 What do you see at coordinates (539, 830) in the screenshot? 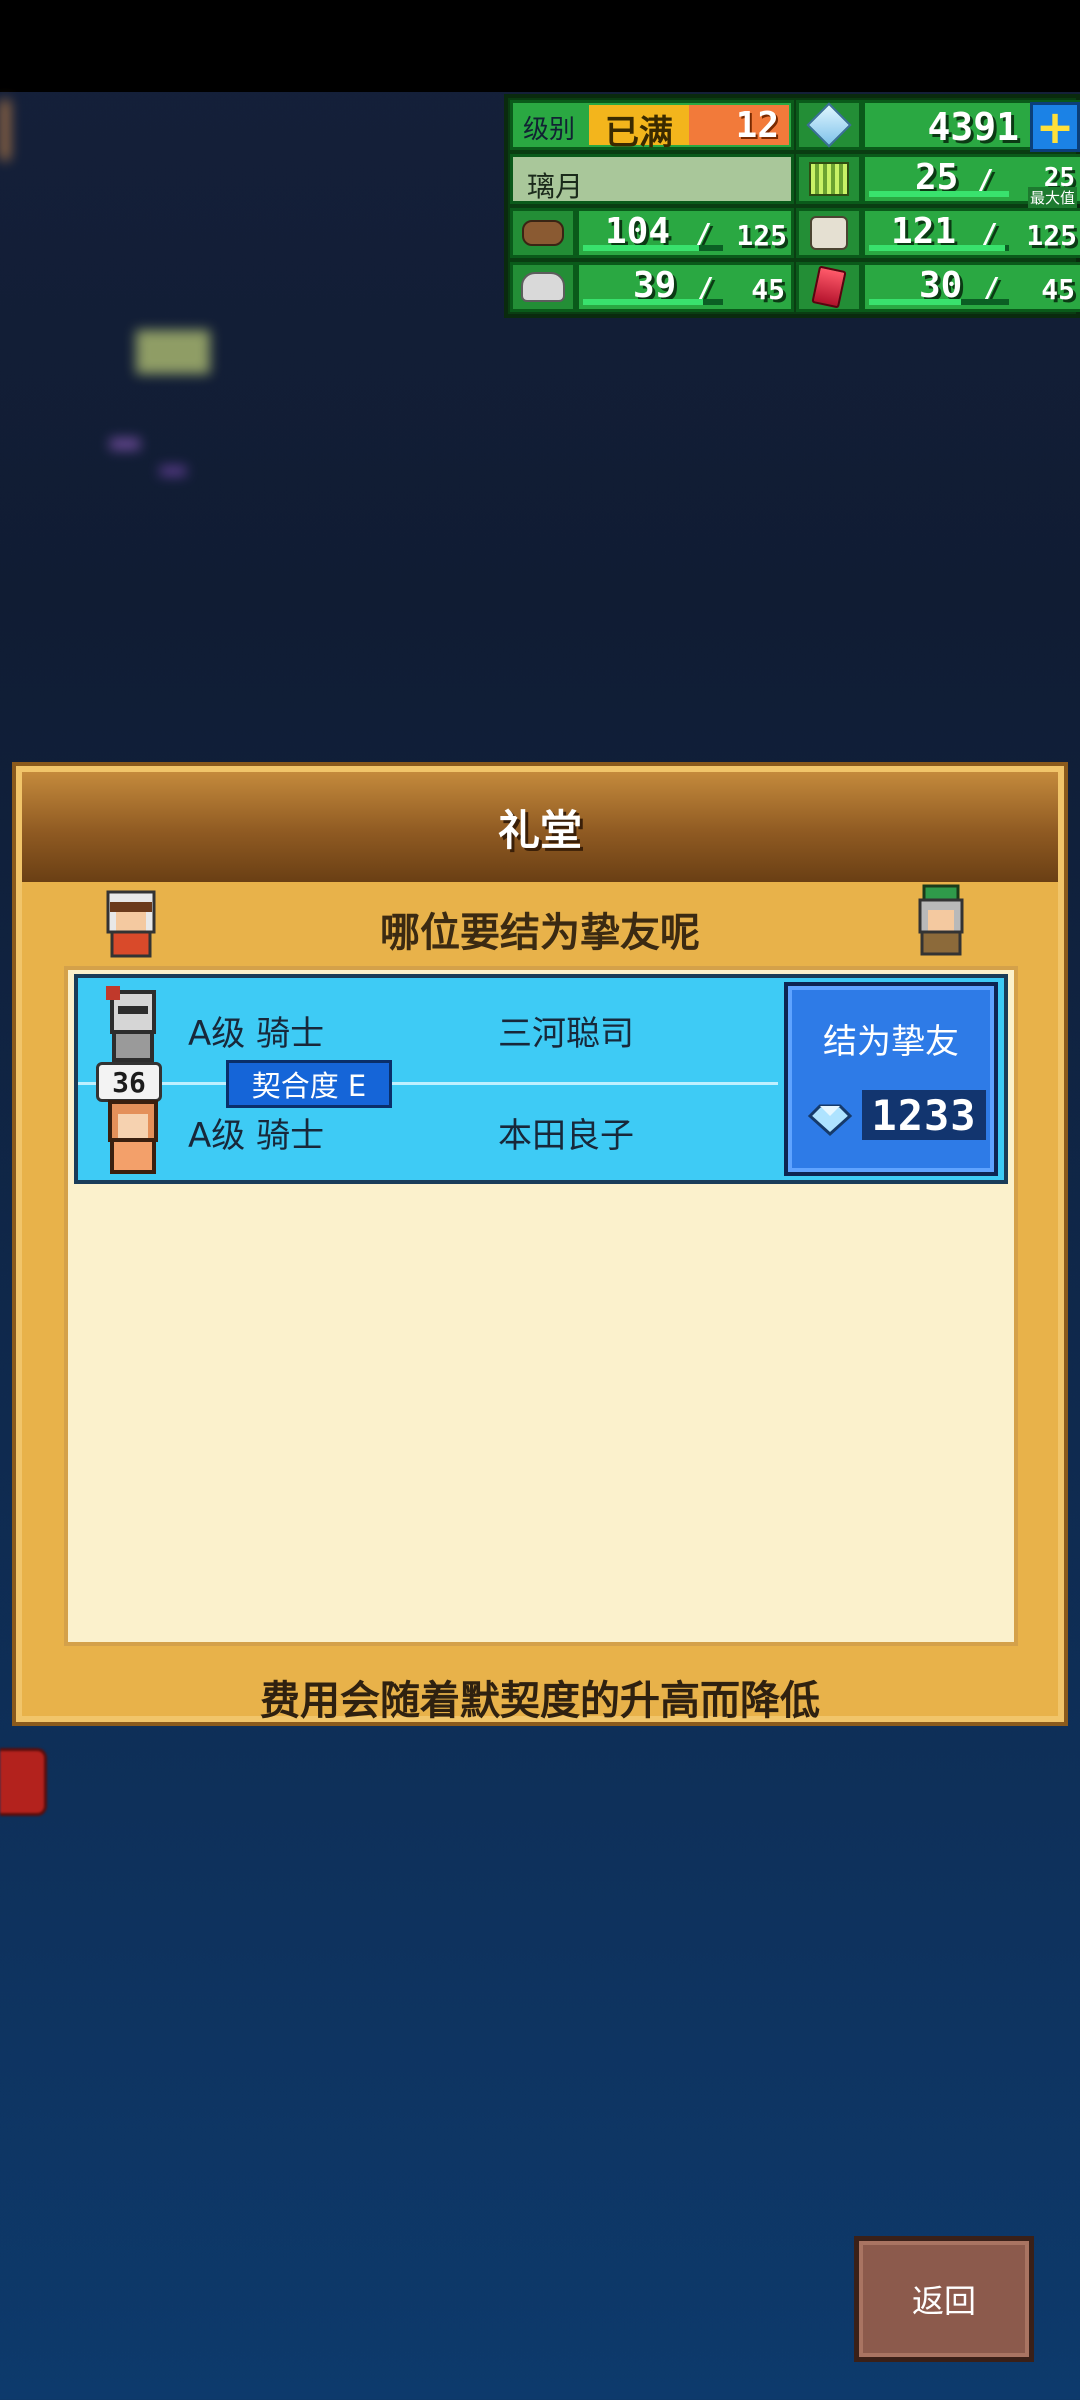
I see `dialog-title: 礼堂` at bounding box center [539, 830].